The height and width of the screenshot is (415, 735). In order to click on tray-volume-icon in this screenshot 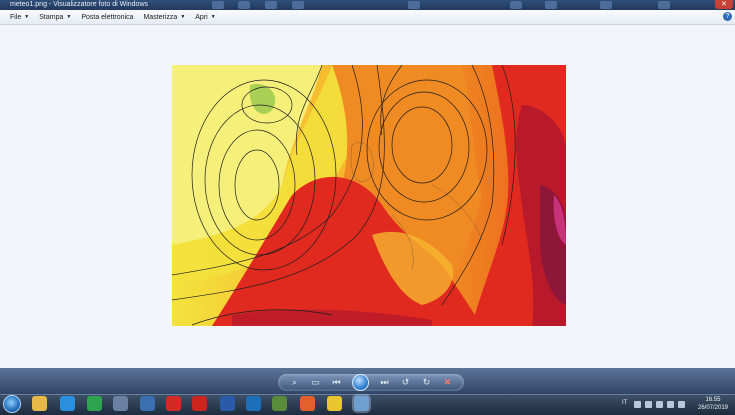, I will do `click(681, 404)`.